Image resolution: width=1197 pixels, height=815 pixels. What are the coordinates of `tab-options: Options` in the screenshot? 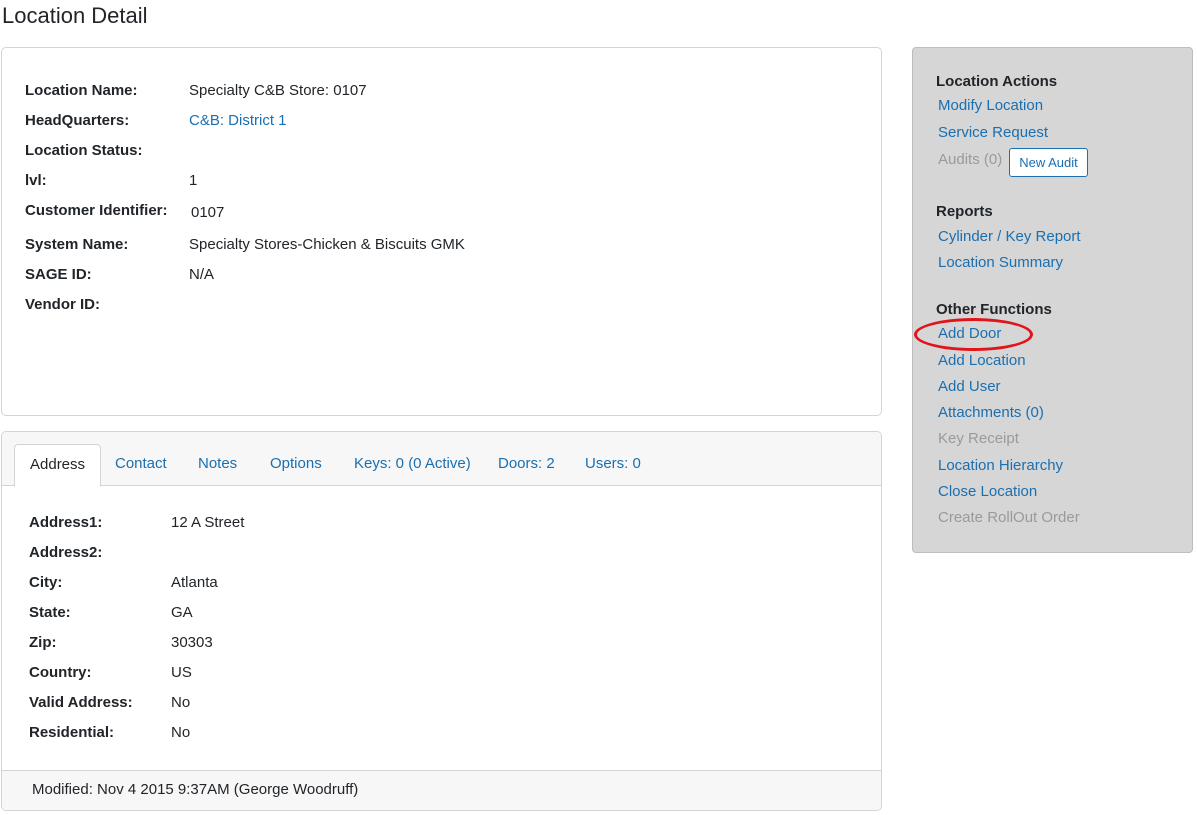 It's located at (296, 465).